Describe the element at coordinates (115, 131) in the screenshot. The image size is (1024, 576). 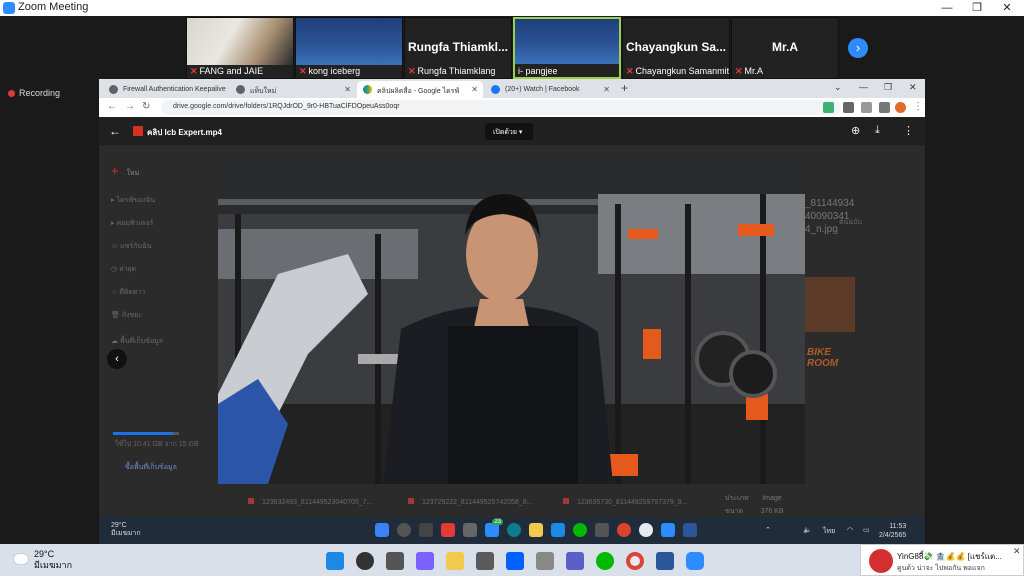
I see `back-arrow-icon: ←` at that location.